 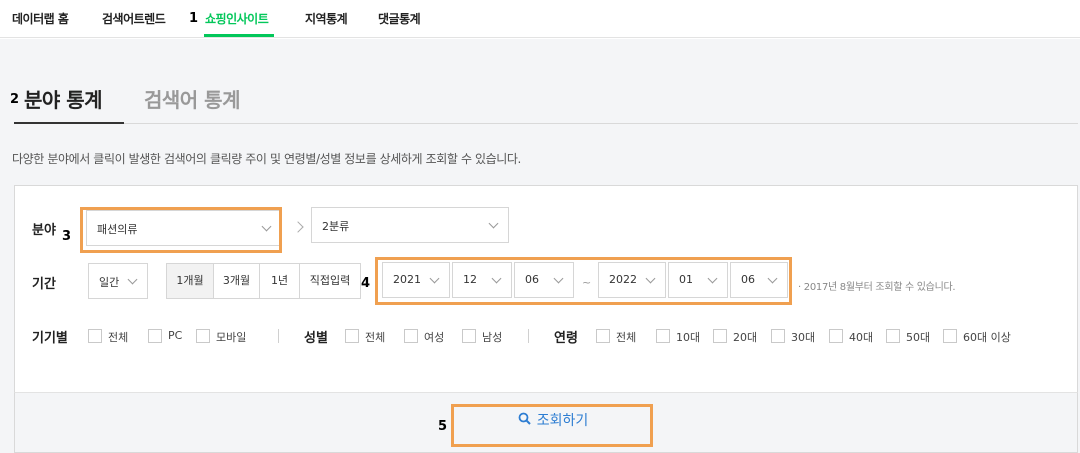 I want to click on device-mobile-label: 모바일, so click(x=231, y=337).